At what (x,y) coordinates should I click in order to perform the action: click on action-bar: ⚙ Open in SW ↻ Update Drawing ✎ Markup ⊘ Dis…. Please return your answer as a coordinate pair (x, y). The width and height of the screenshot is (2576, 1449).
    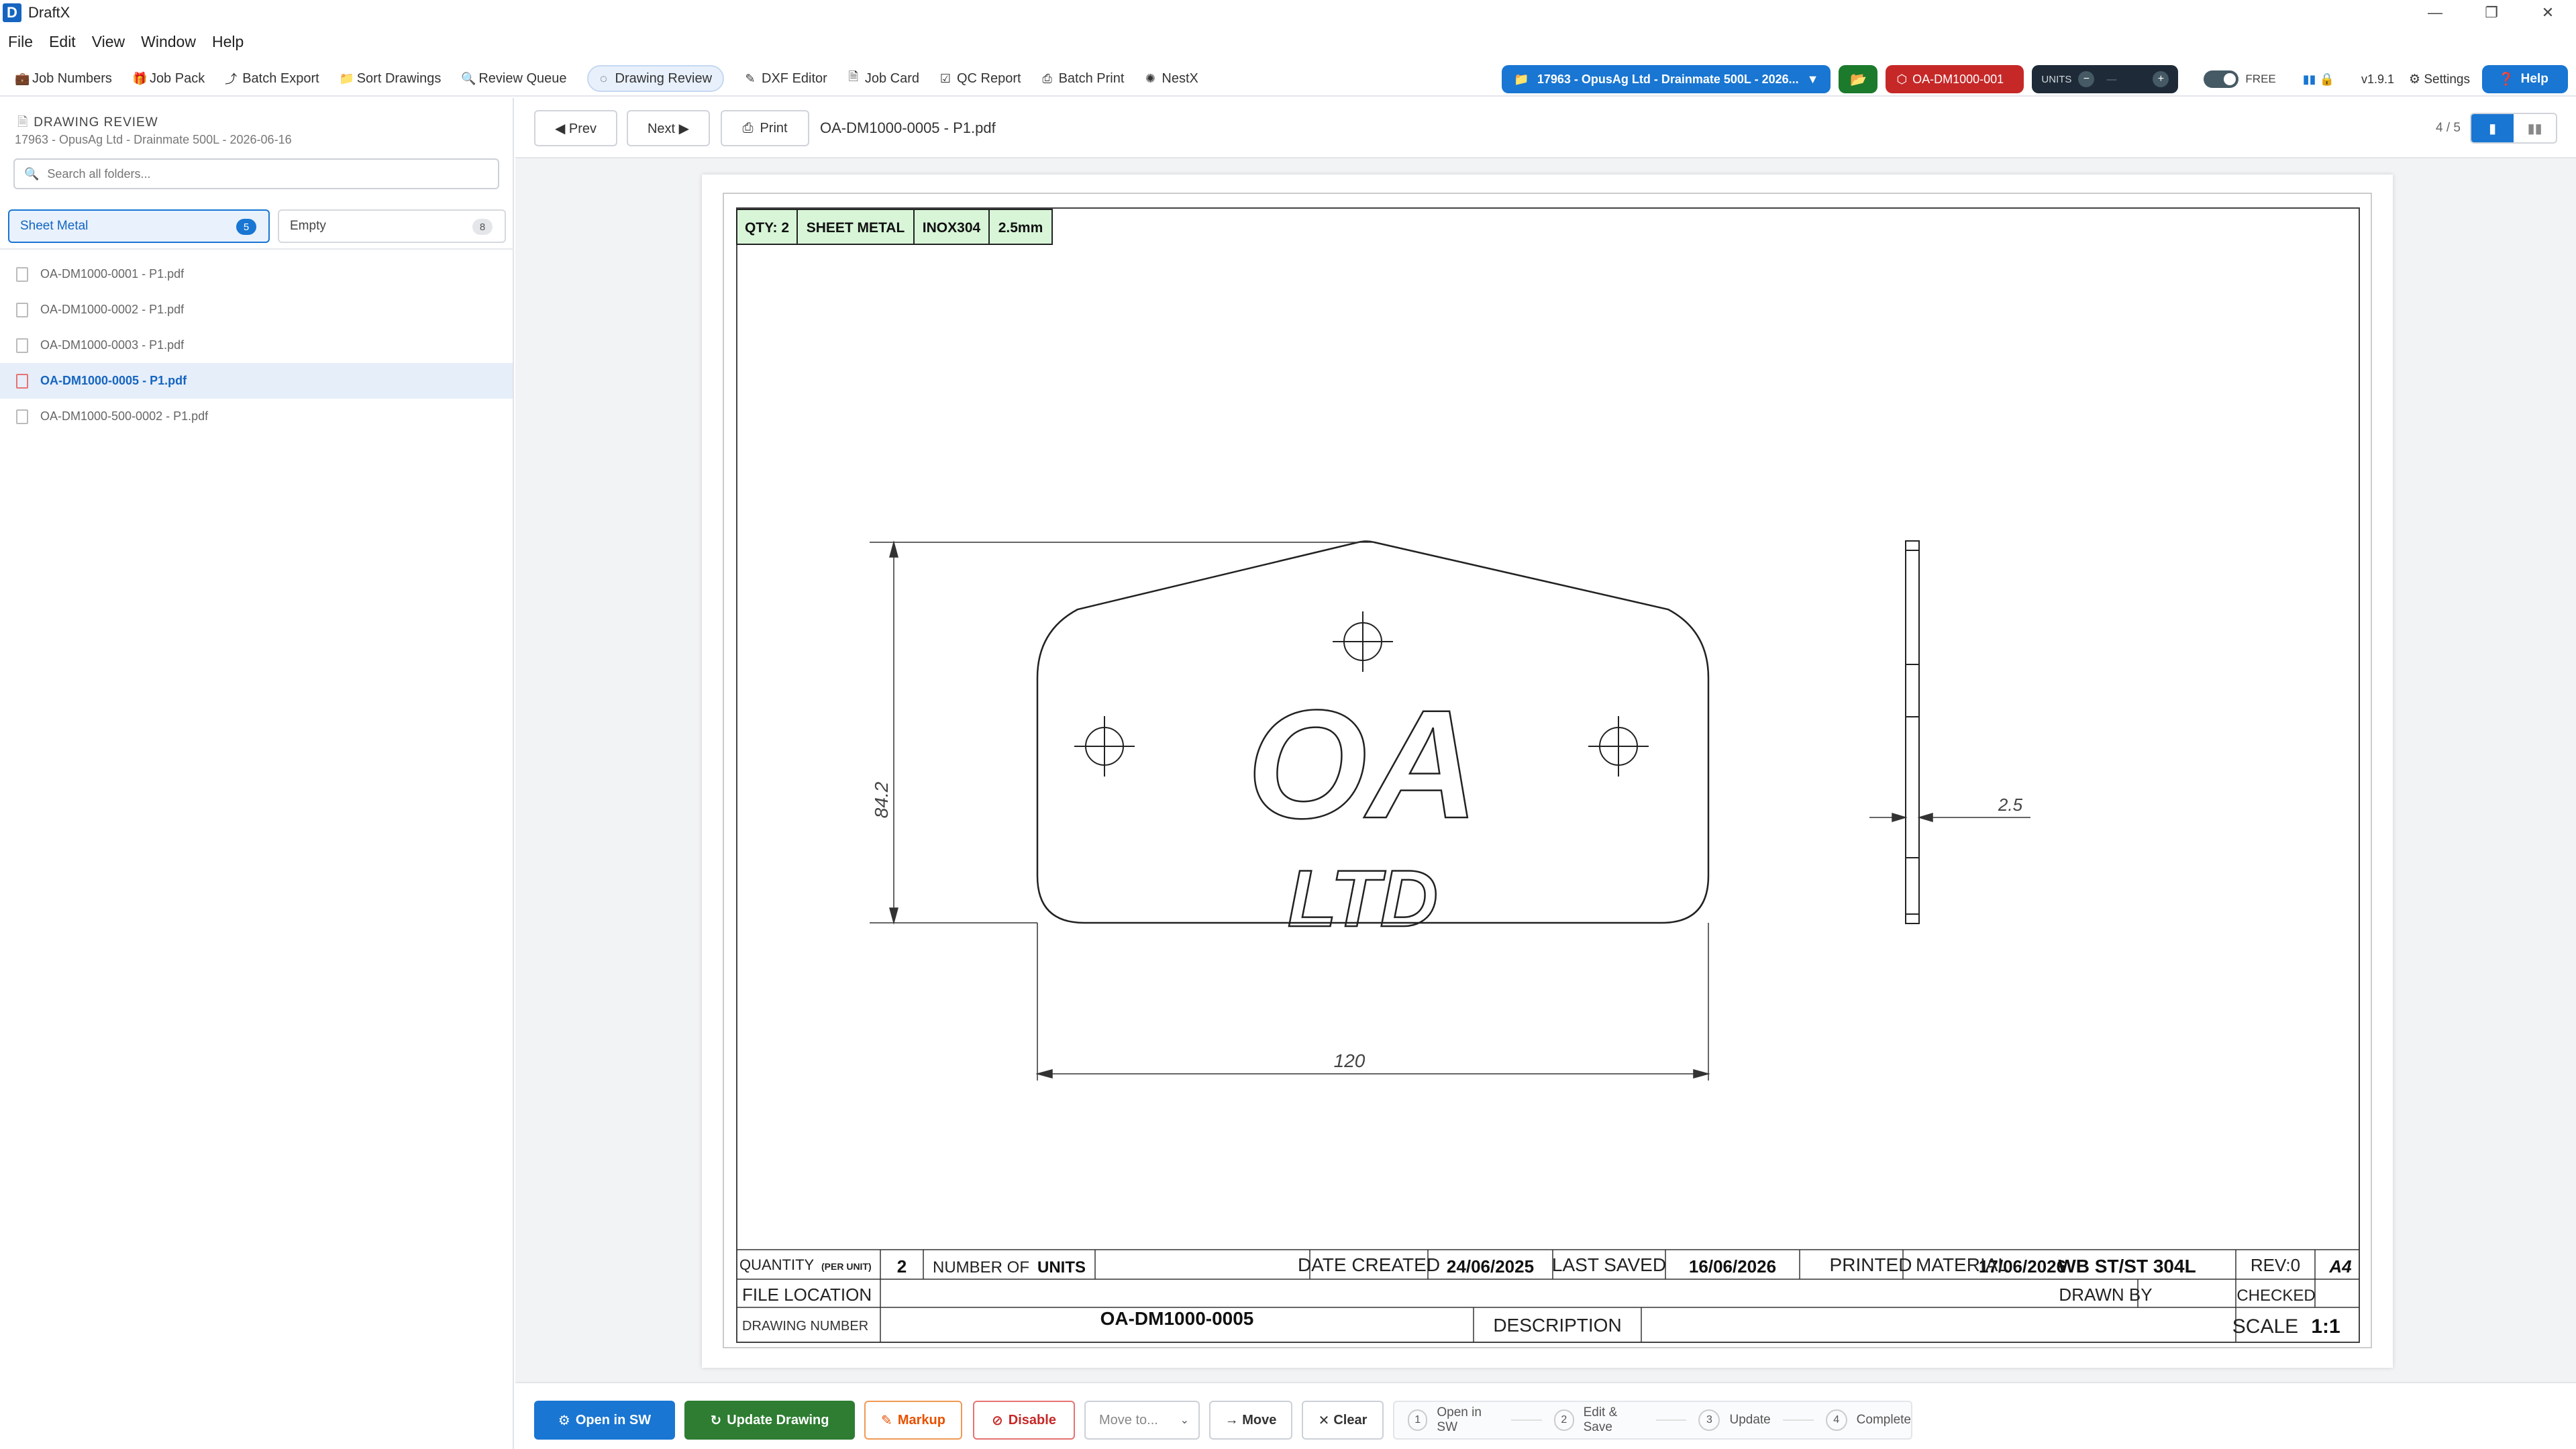
    Looking at the image, I should click on (1545, 1415).